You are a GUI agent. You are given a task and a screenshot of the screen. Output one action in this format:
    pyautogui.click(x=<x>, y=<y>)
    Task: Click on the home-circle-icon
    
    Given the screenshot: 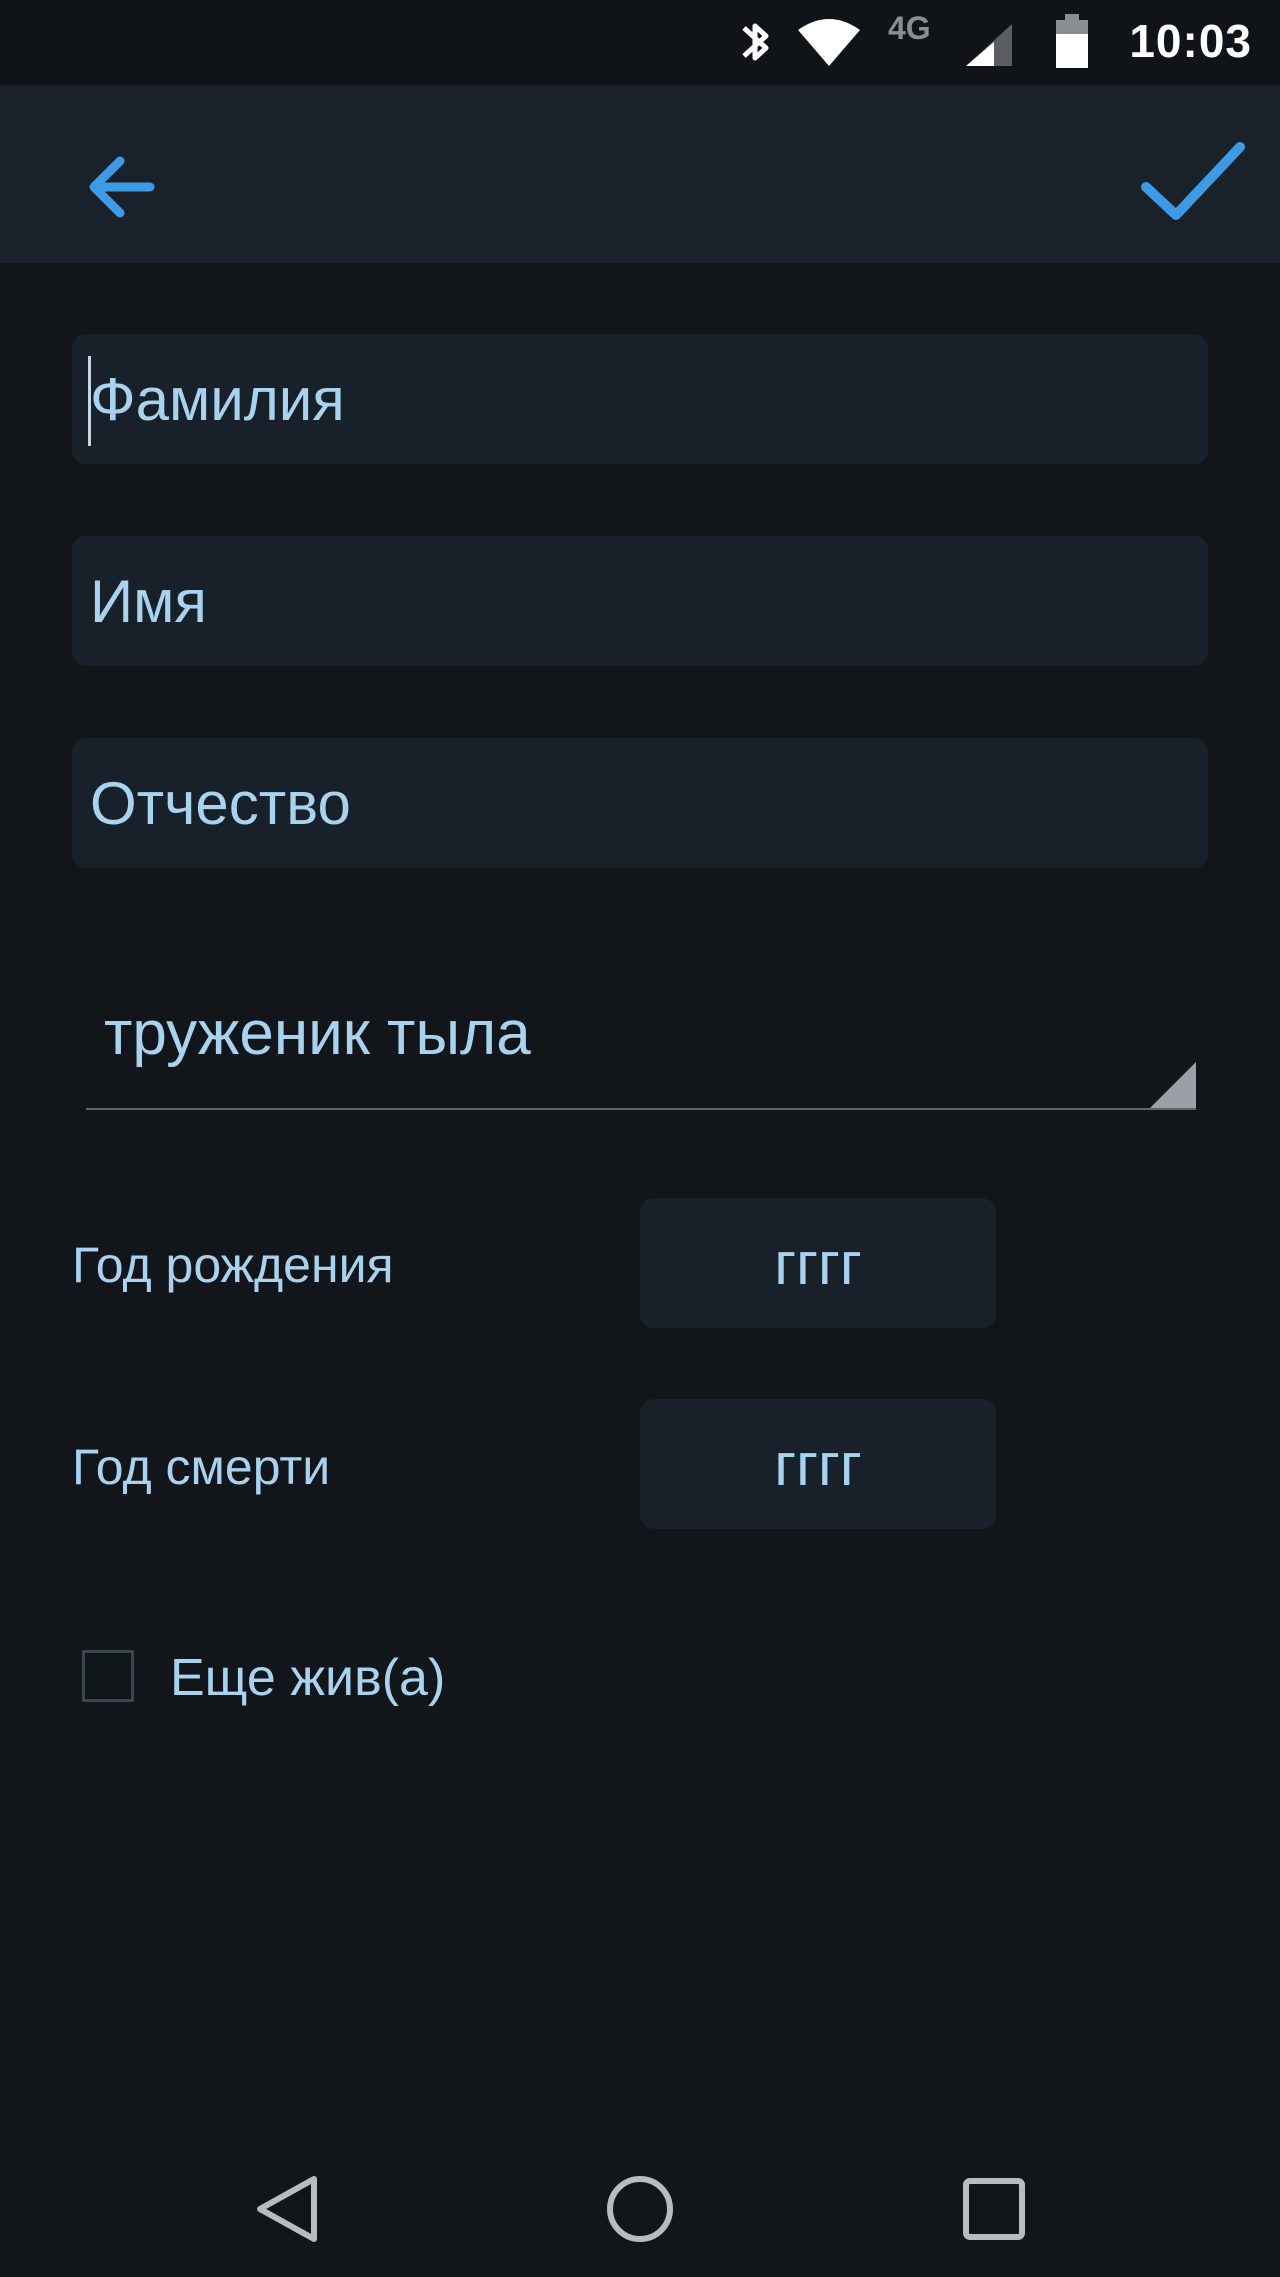 What is the action you would take?
    pyautogui.click(x=640, y=2209)
    